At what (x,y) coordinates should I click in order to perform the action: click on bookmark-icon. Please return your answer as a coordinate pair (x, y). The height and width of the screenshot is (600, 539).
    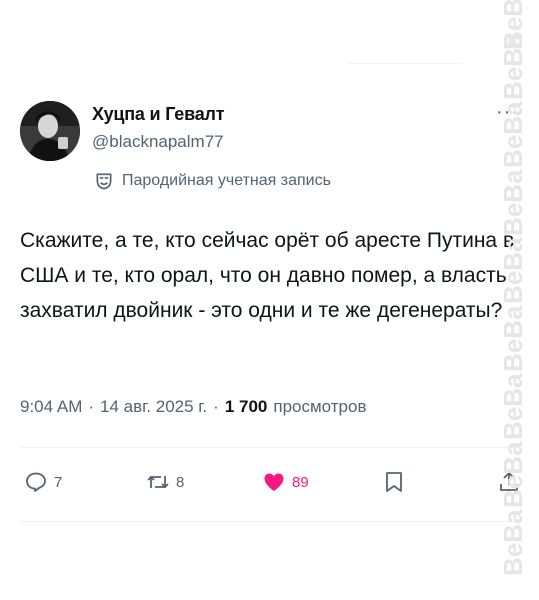
    Looking at the image, I should click on (394, 482).